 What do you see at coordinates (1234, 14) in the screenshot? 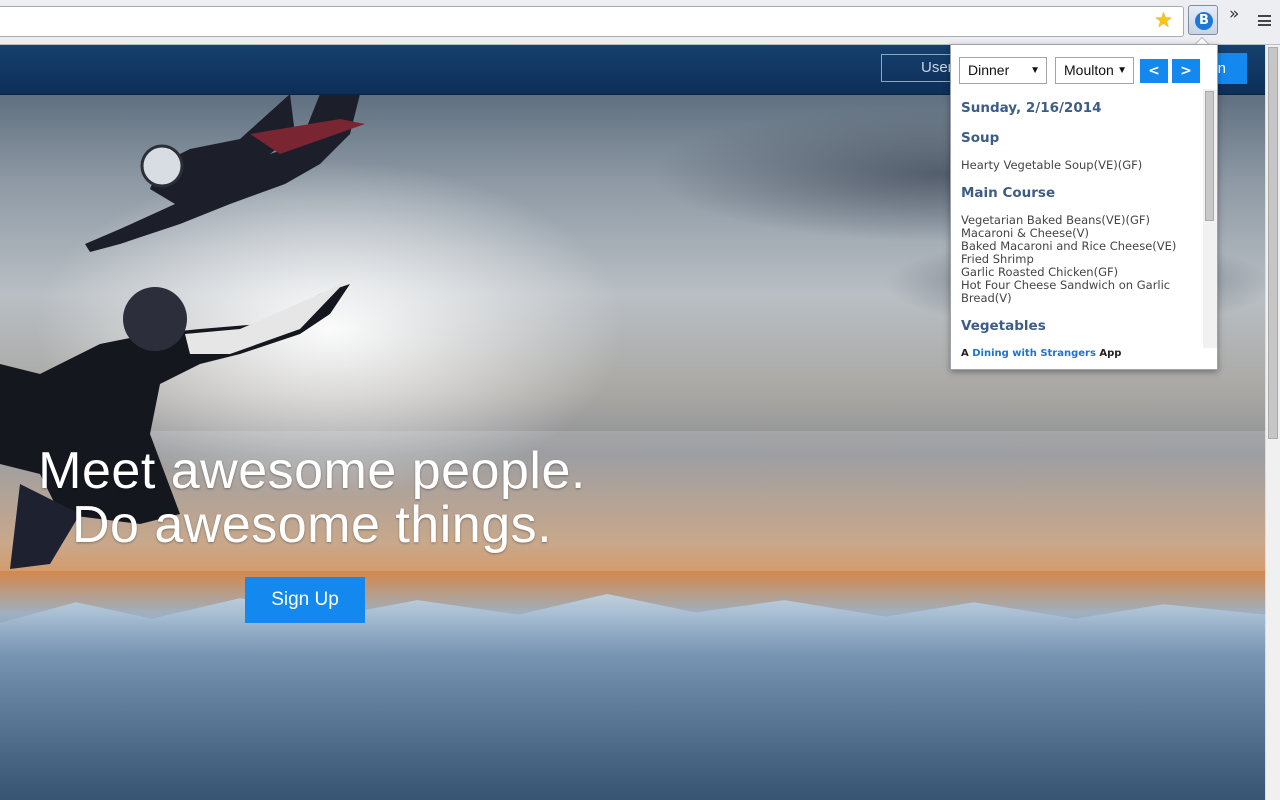
I see `extensions-overflow-icon: »` at bounding box center [1234, 14].